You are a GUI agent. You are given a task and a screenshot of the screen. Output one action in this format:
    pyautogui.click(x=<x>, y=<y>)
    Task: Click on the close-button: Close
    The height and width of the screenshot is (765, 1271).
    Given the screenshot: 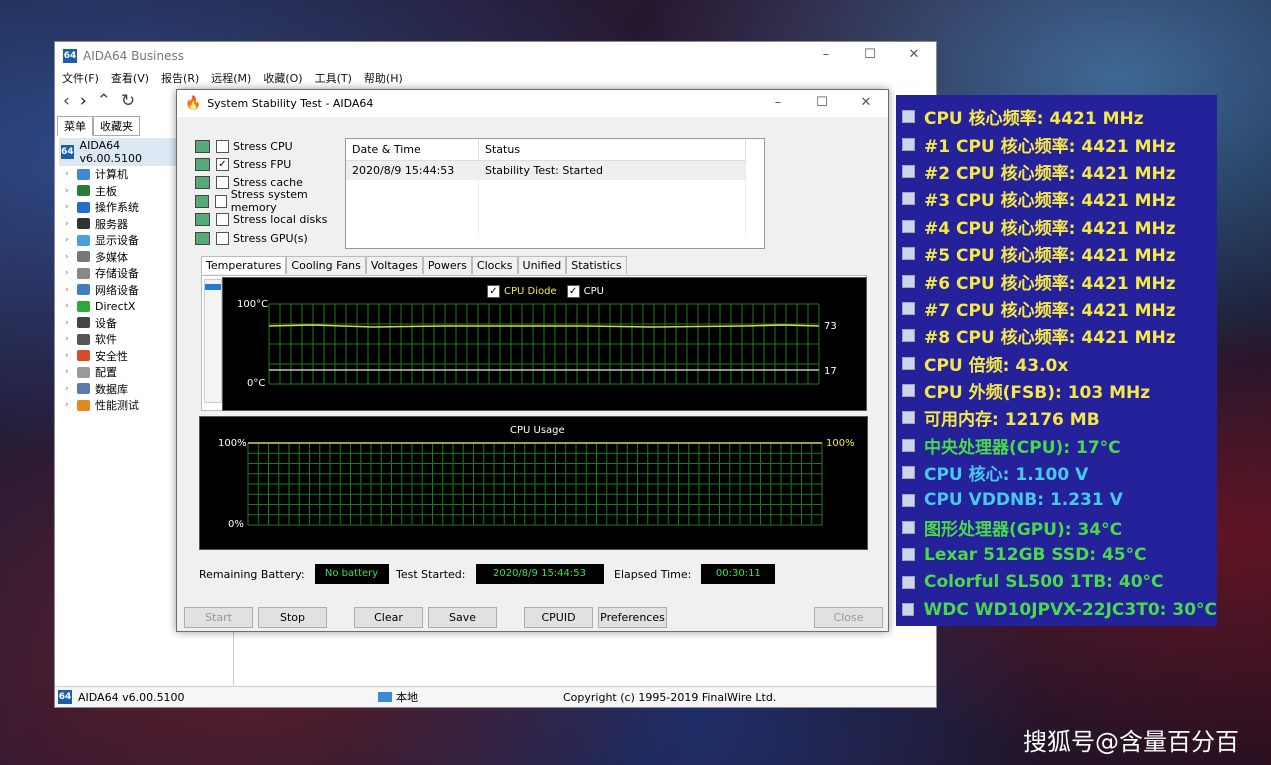 What is the action you would take?
    pyautogui.click(x=848, y=617)
    